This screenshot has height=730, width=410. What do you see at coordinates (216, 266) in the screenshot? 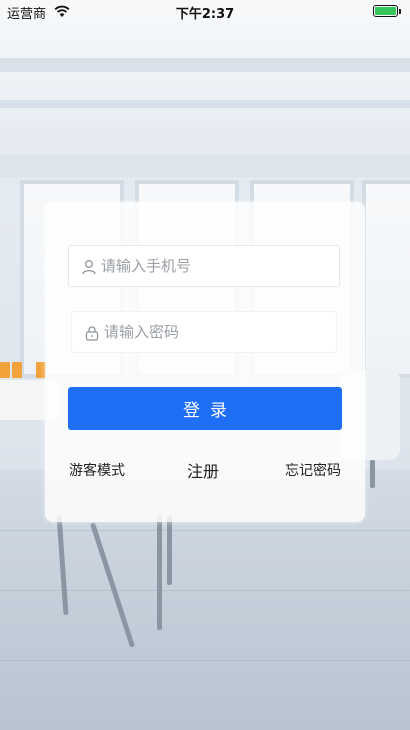
I see `phone-input` at bounding box center [216, 266].